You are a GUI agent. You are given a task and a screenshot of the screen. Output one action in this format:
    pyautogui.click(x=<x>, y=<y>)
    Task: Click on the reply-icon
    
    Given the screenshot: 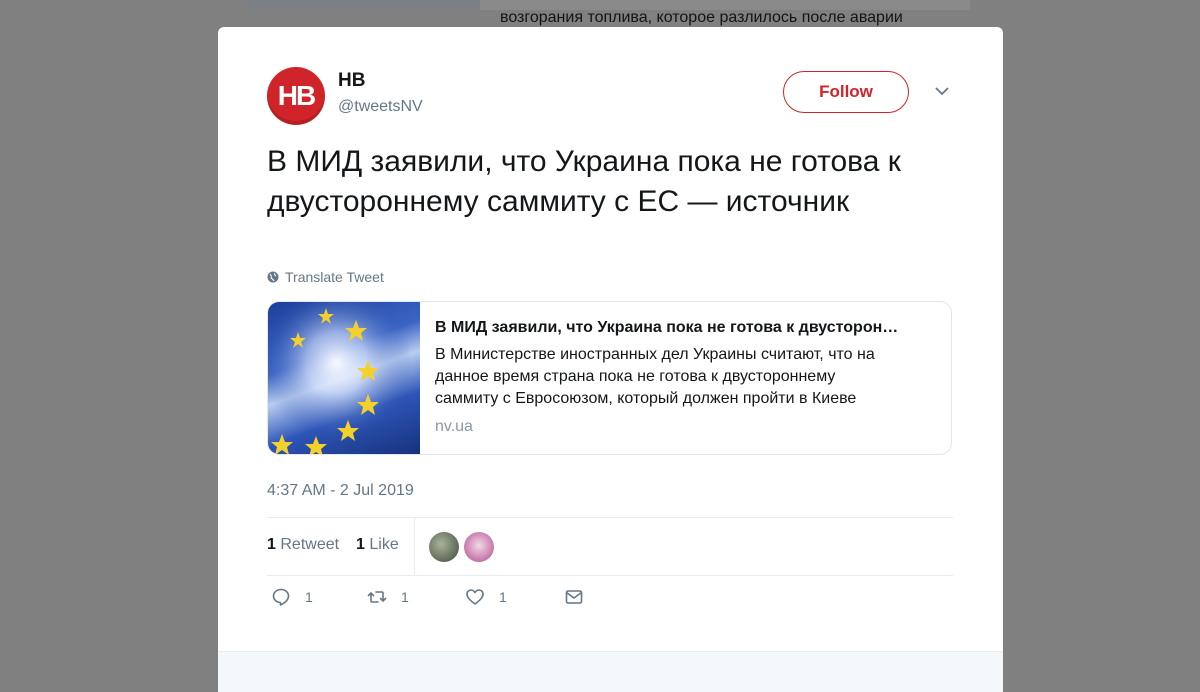 What is the action you would take?
    pyautogui.click(x=281, y=597)
    